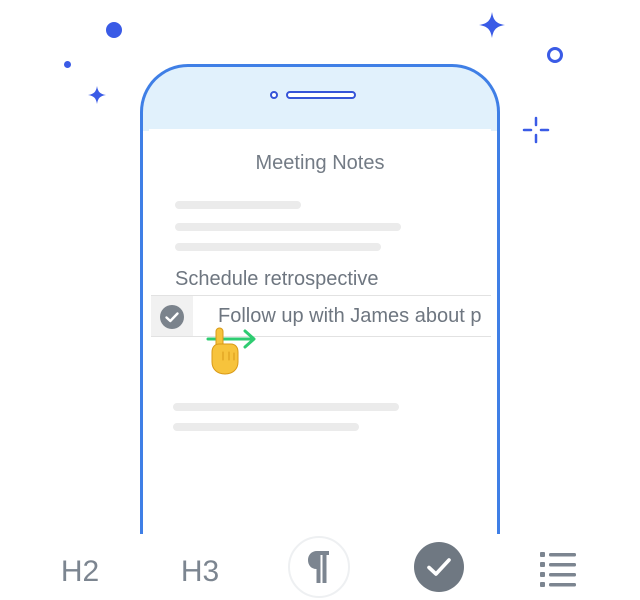  I want to click on sparkle-cross-icon, so click(536, 130).